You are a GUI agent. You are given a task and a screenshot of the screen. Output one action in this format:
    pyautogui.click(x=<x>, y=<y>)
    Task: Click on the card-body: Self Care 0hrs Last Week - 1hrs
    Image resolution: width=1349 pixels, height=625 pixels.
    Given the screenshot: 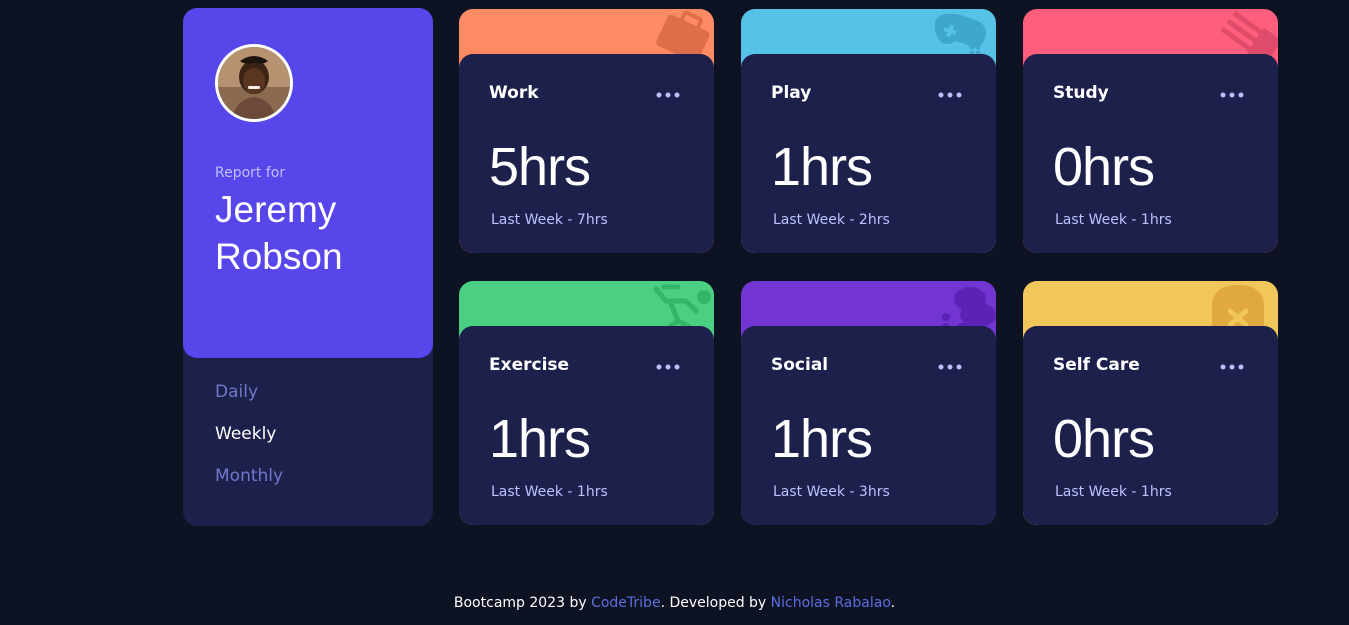 What is the action you would take?
    pyautogui.click(x=1150, y=425)
    